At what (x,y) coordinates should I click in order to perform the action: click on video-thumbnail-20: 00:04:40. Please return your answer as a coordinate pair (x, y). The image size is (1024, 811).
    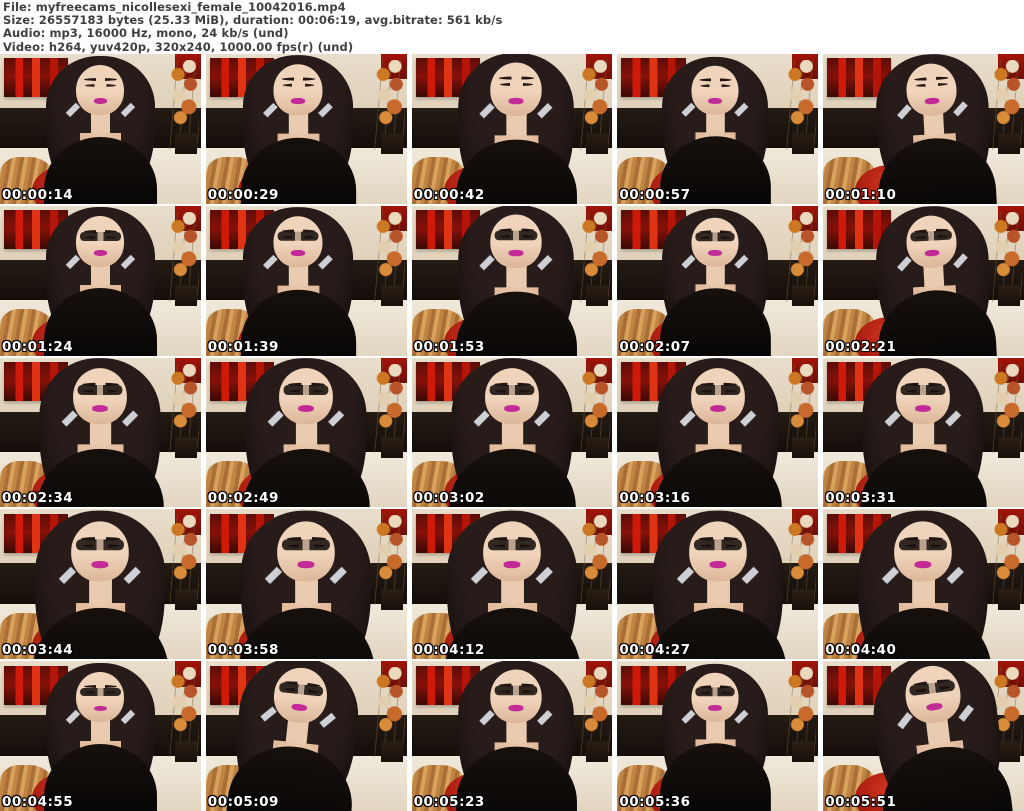
    Looking at the image, I should click on (923, 584).